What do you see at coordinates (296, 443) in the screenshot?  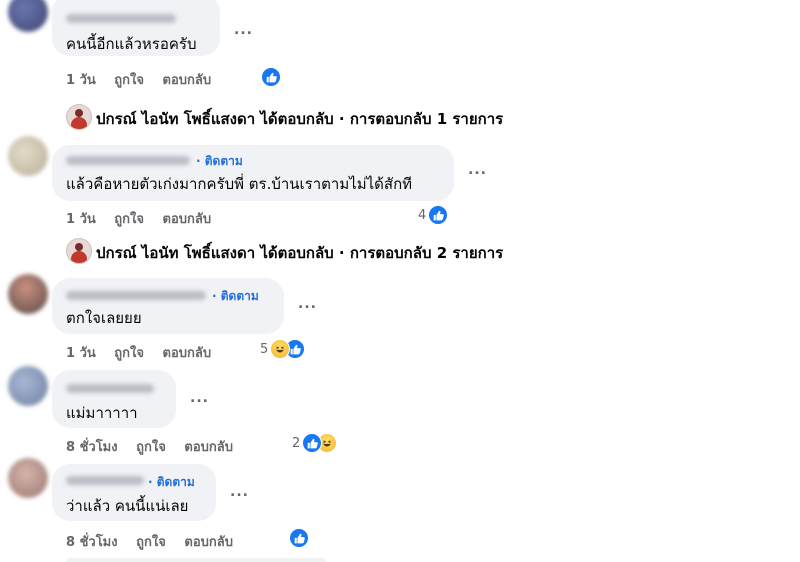 I see `reaction-count: 2` at bounding box center [296, 443].